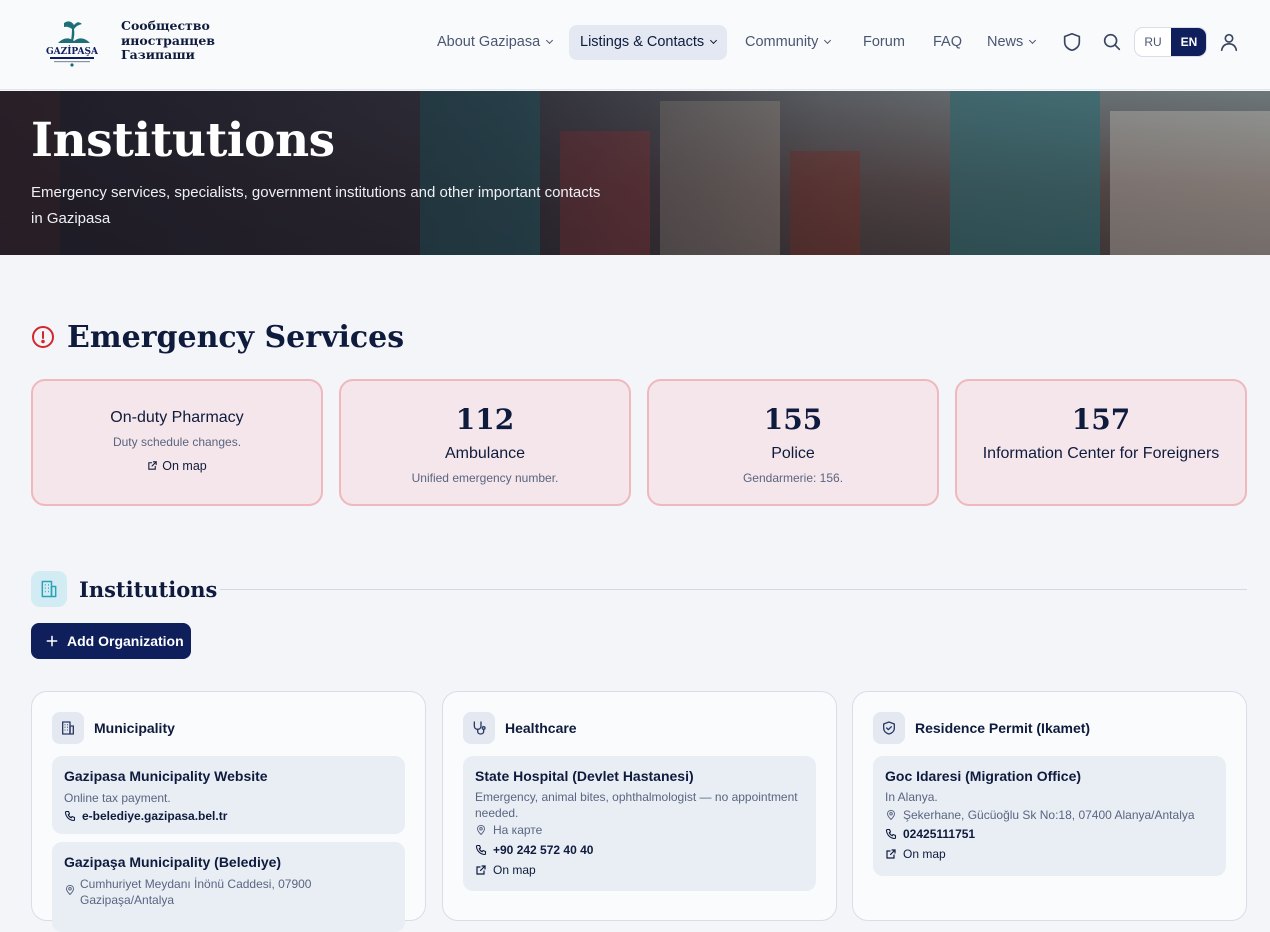 Image resolution: width=1270 pixels, height=932 pixels. I want to click on plus-icon, so click(52, 641).